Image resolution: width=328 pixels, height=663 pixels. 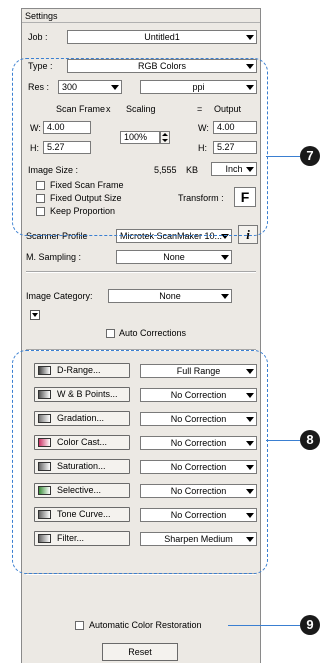 What do you see at coordinates (310, 440) in the screenshot?
I see `callout-badge-8: 8` at bounding box center [310, 440].